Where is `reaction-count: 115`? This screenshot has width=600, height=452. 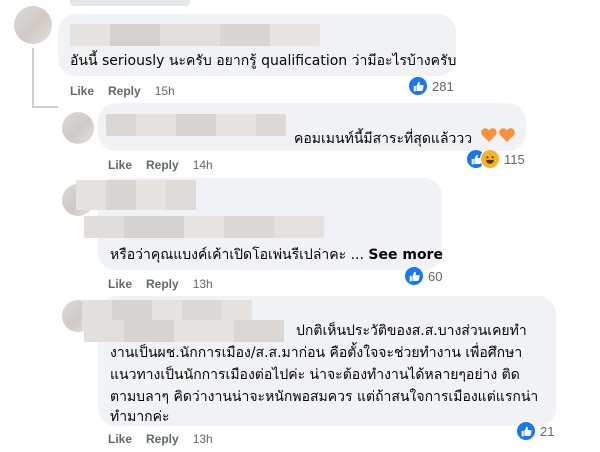 reaction-count: 115 is located at coordinates (514, 159).